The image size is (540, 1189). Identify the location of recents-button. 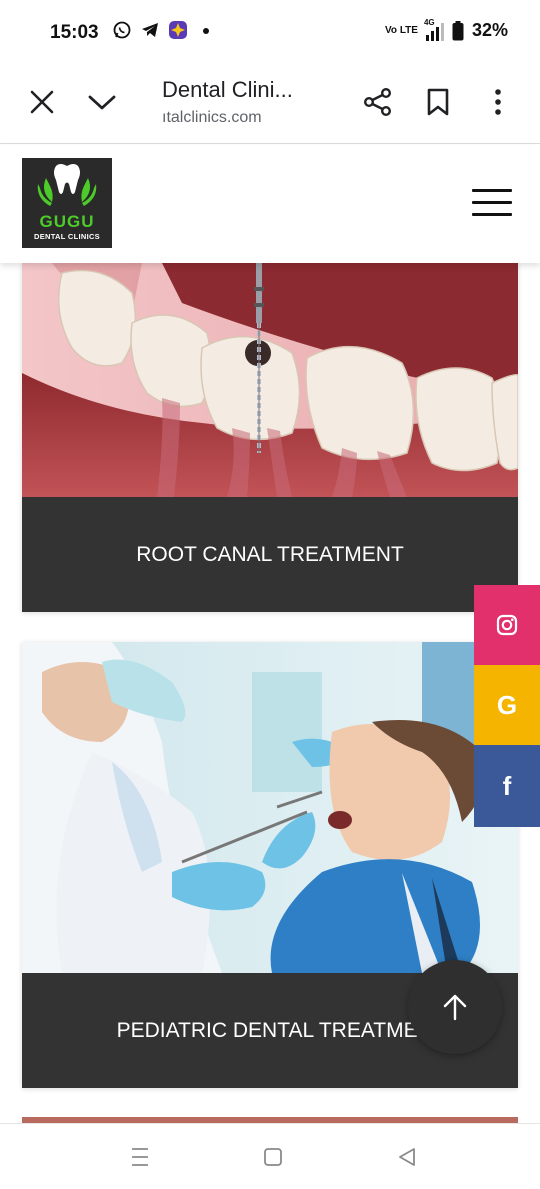
(140, 1157).